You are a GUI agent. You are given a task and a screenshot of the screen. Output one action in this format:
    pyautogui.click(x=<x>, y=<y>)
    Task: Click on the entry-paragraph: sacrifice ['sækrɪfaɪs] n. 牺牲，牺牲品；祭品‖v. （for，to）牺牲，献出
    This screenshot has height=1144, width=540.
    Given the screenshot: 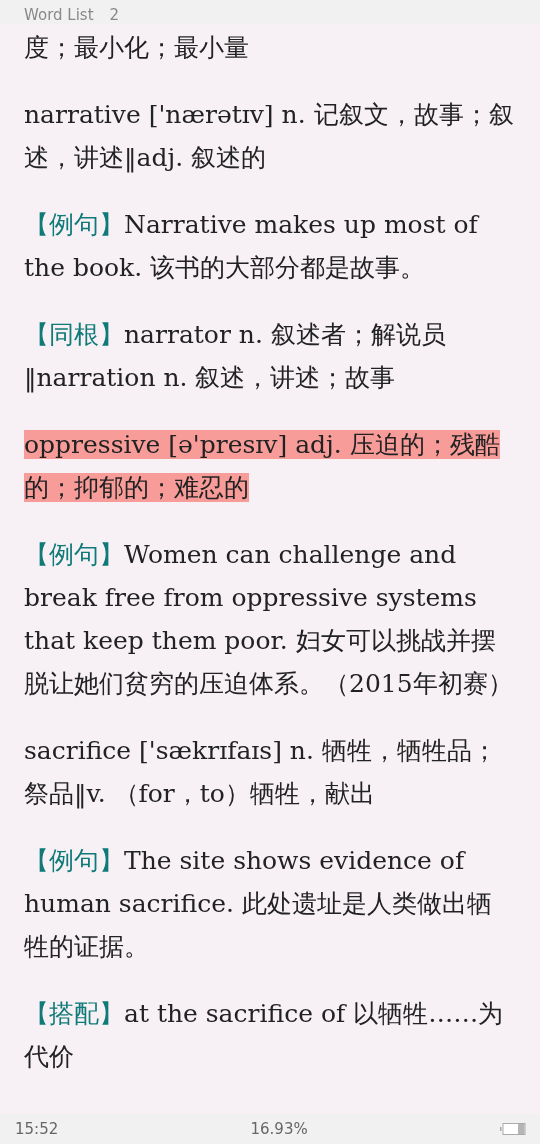 What is the action you would take?
    pyautogui.click(x=261, y=773)
    